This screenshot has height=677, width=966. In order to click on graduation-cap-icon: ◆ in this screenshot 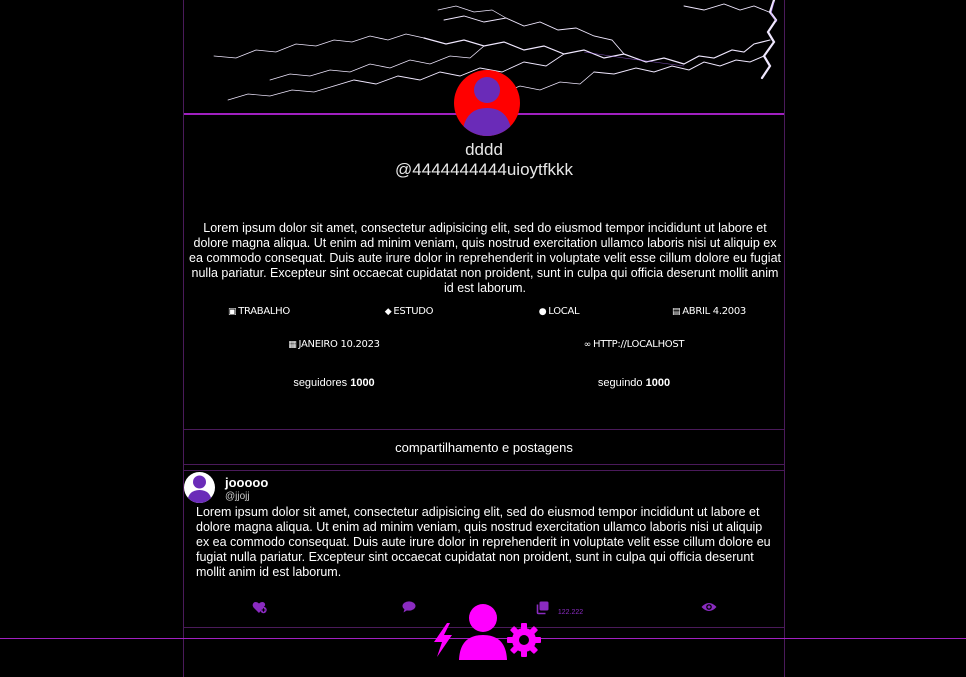, I will do `click(388, 312)`.